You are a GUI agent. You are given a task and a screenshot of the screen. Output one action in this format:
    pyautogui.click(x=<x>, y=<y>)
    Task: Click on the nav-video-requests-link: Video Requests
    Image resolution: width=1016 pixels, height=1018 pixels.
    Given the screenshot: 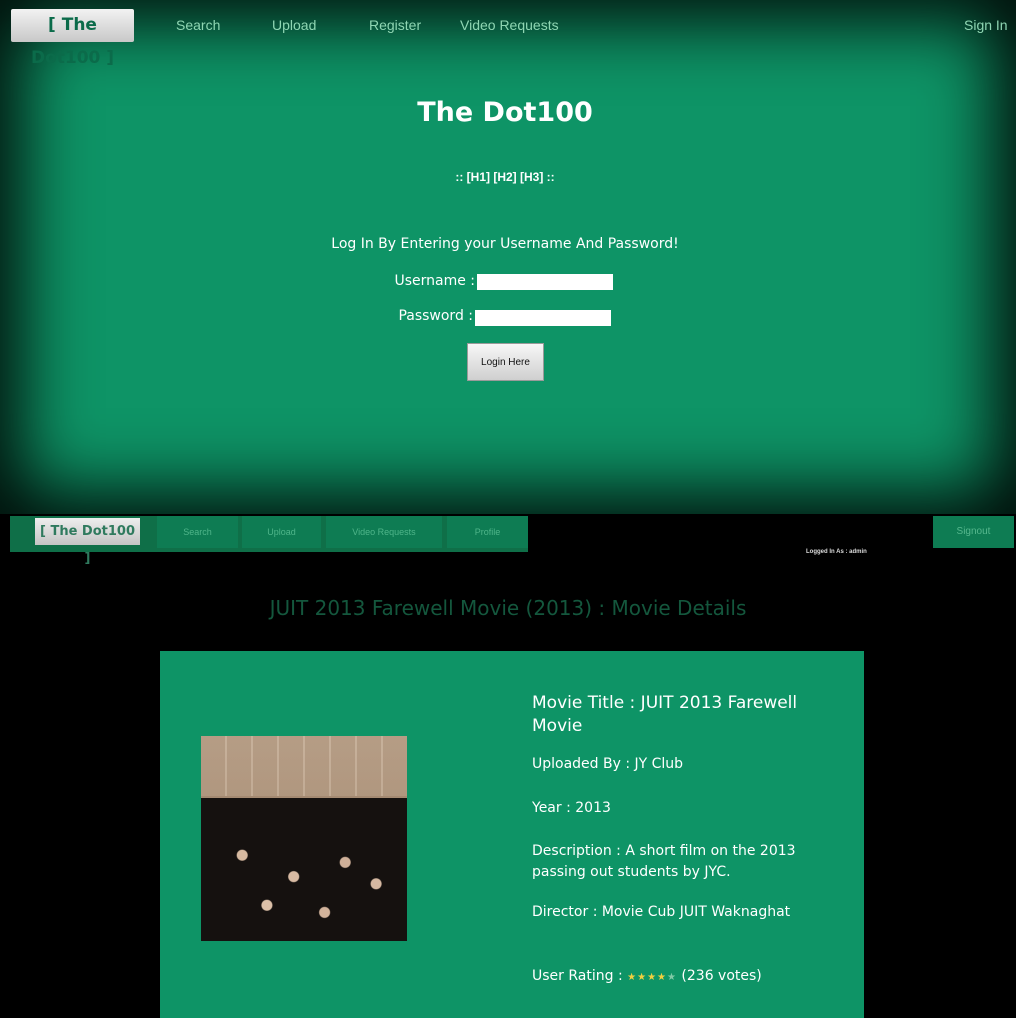 What is the action you would take?
    pyautogui.click(x=509, y=25)
    